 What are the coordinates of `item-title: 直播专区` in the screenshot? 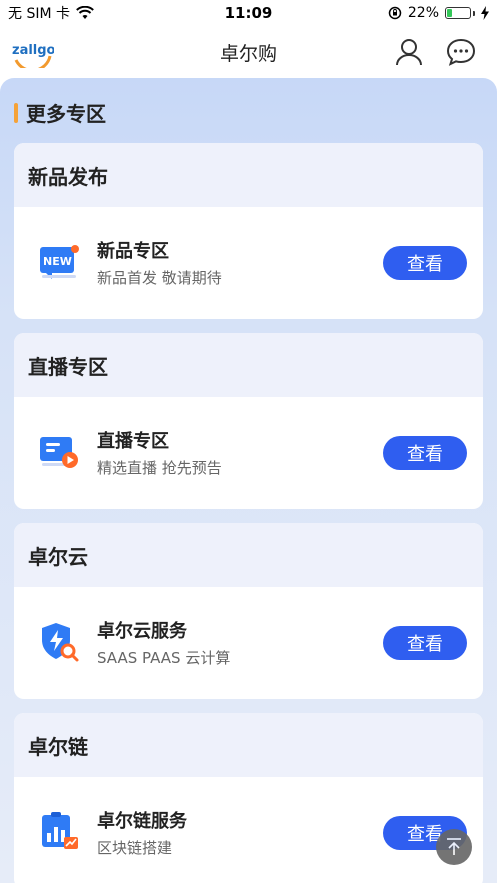 It's located at (133, 441).